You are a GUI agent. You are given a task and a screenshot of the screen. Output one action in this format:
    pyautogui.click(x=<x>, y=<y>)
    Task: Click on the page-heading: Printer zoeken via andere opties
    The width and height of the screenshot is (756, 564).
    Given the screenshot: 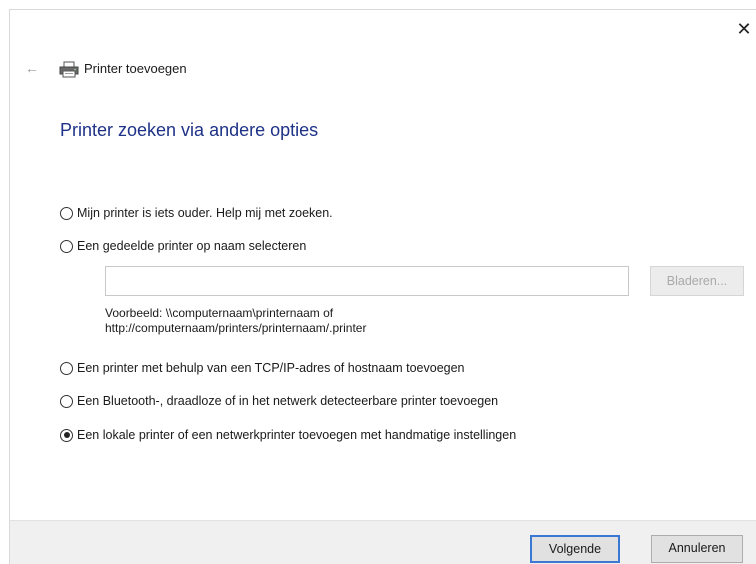 What is the action you would take?
    pyautogui.click(x=189, y=130)
    